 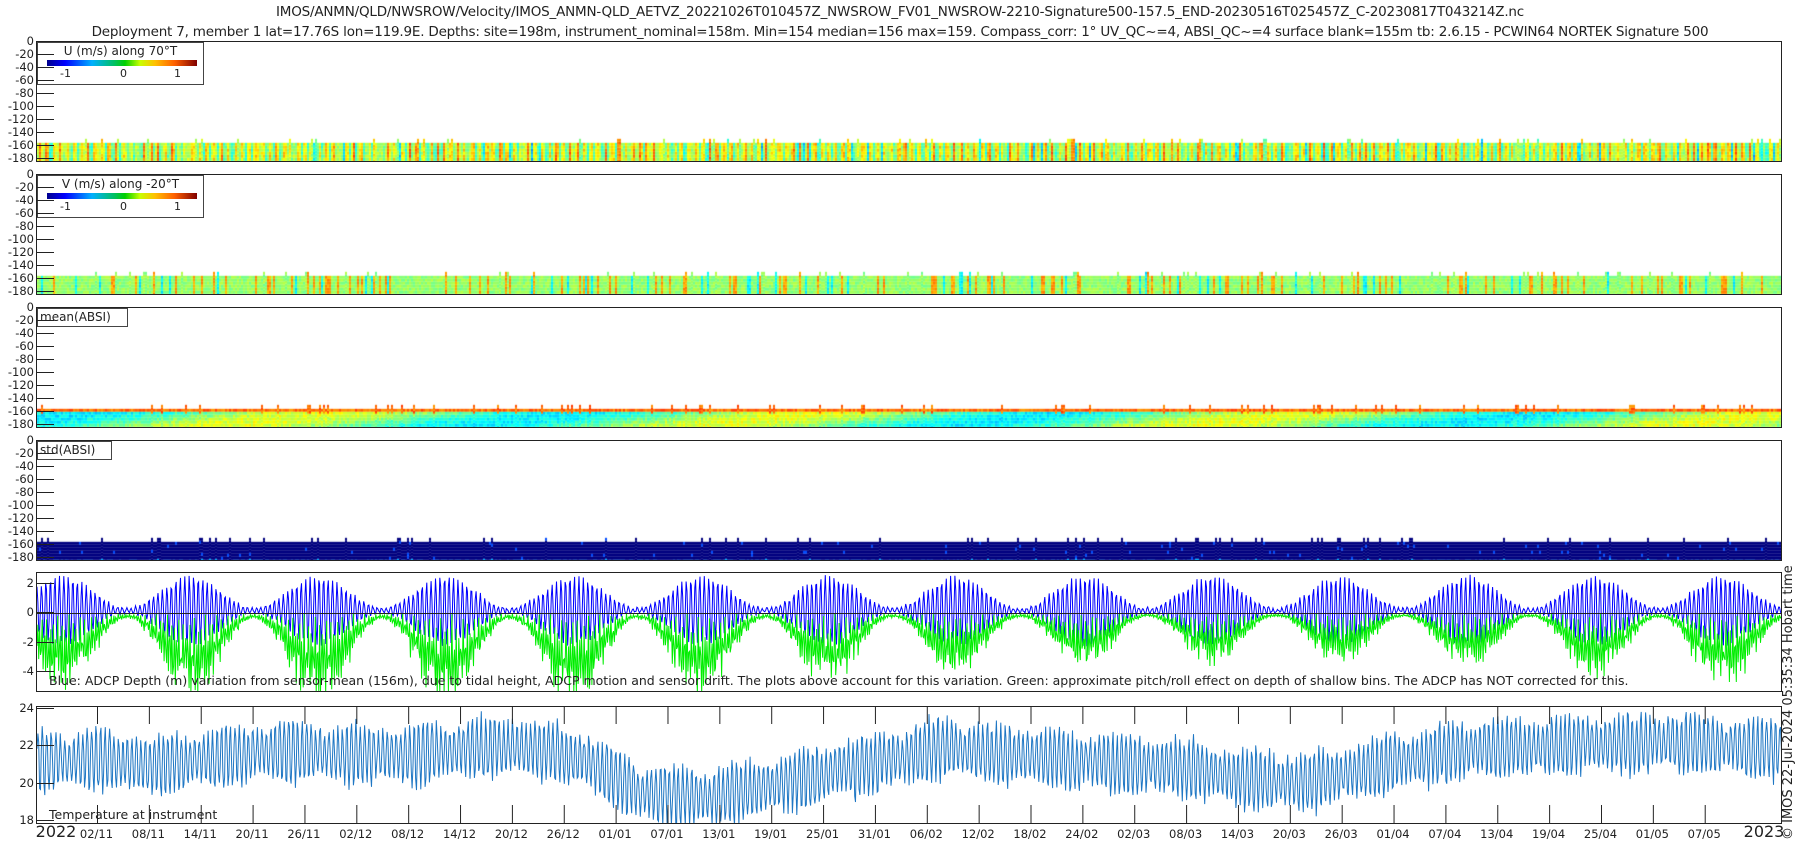 What do you see at coordinates (65, 206) in the screenshot?
I see `colorbar-tick-label: -1` at bounding box center [65, 206].